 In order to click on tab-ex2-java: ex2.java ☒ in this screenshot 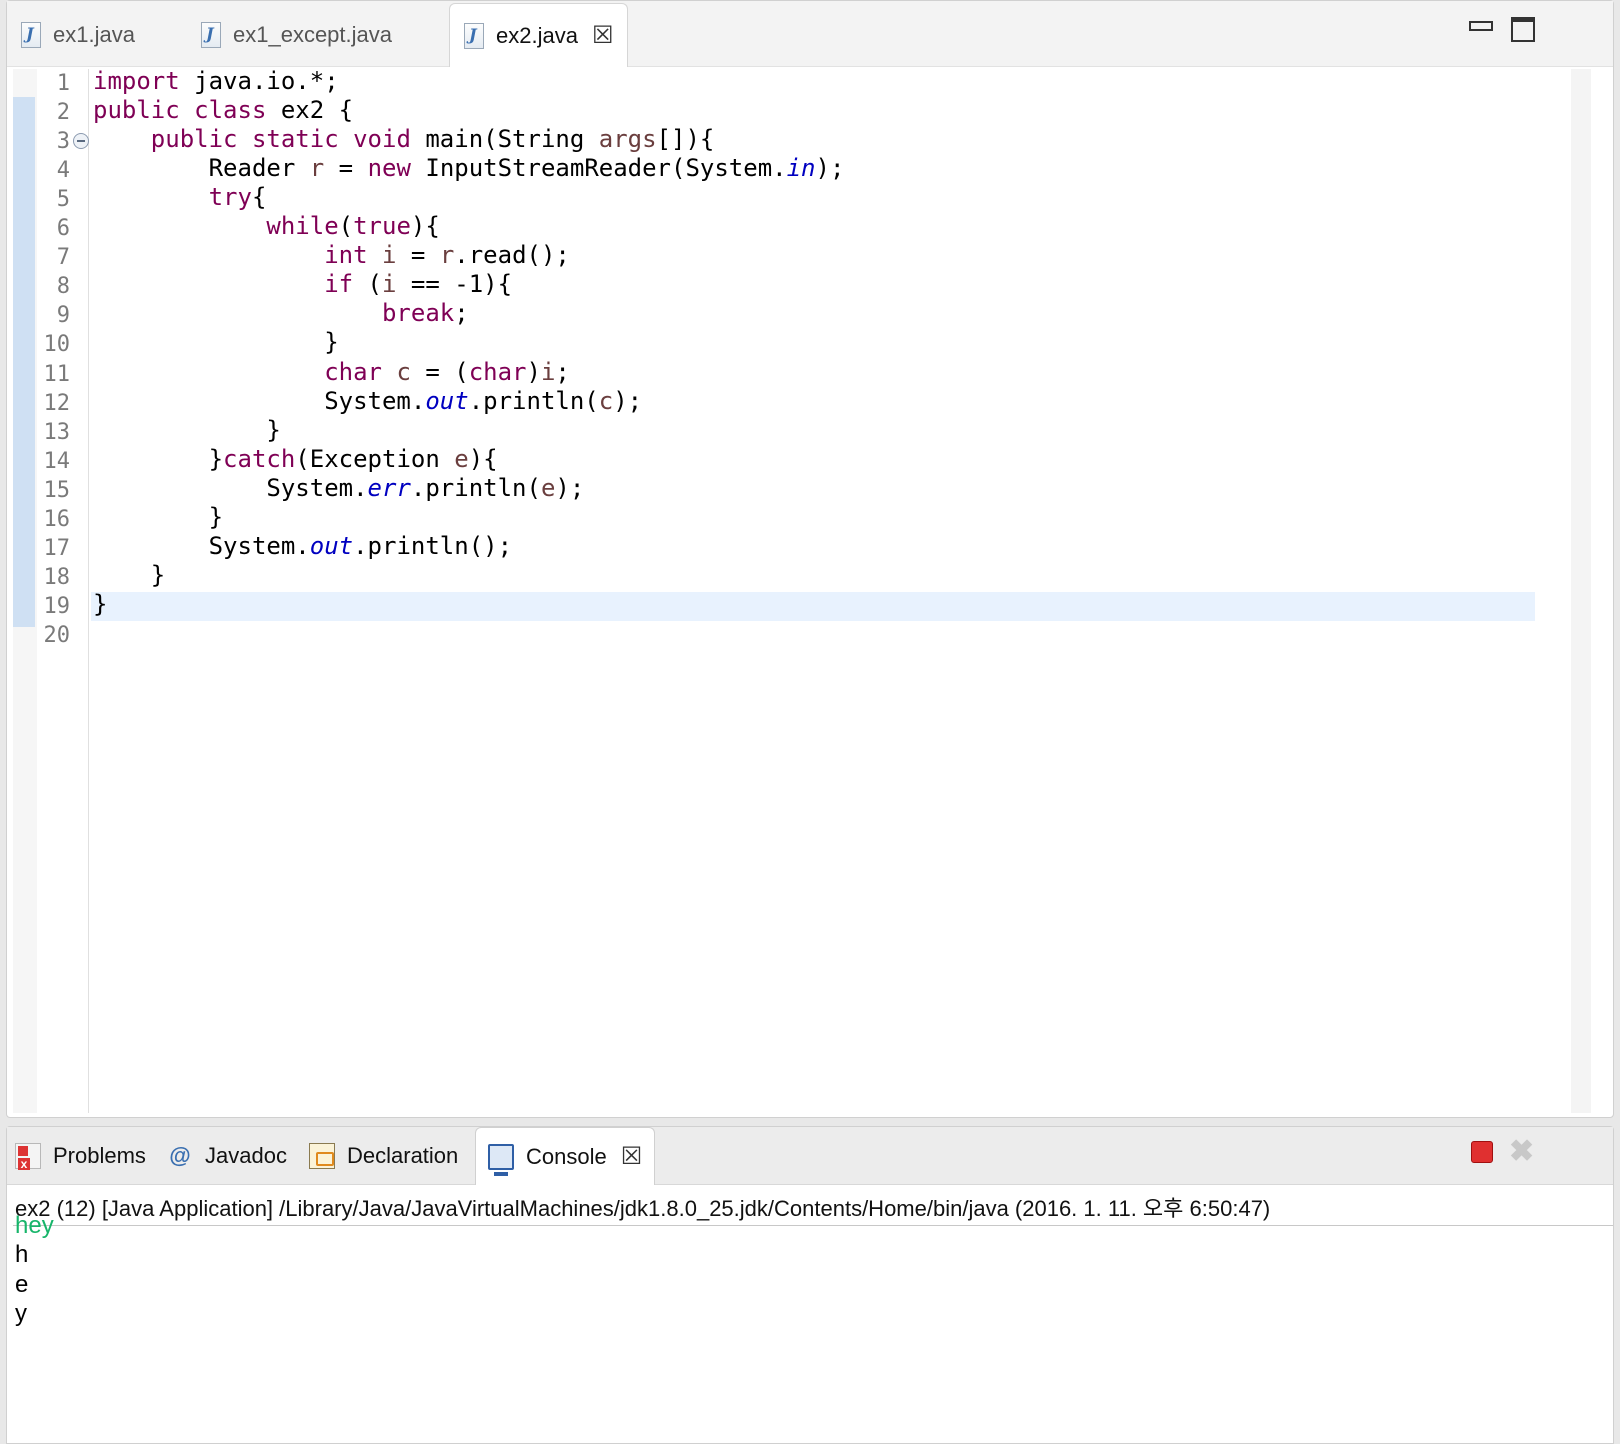, I will do `click(539, 35)`.